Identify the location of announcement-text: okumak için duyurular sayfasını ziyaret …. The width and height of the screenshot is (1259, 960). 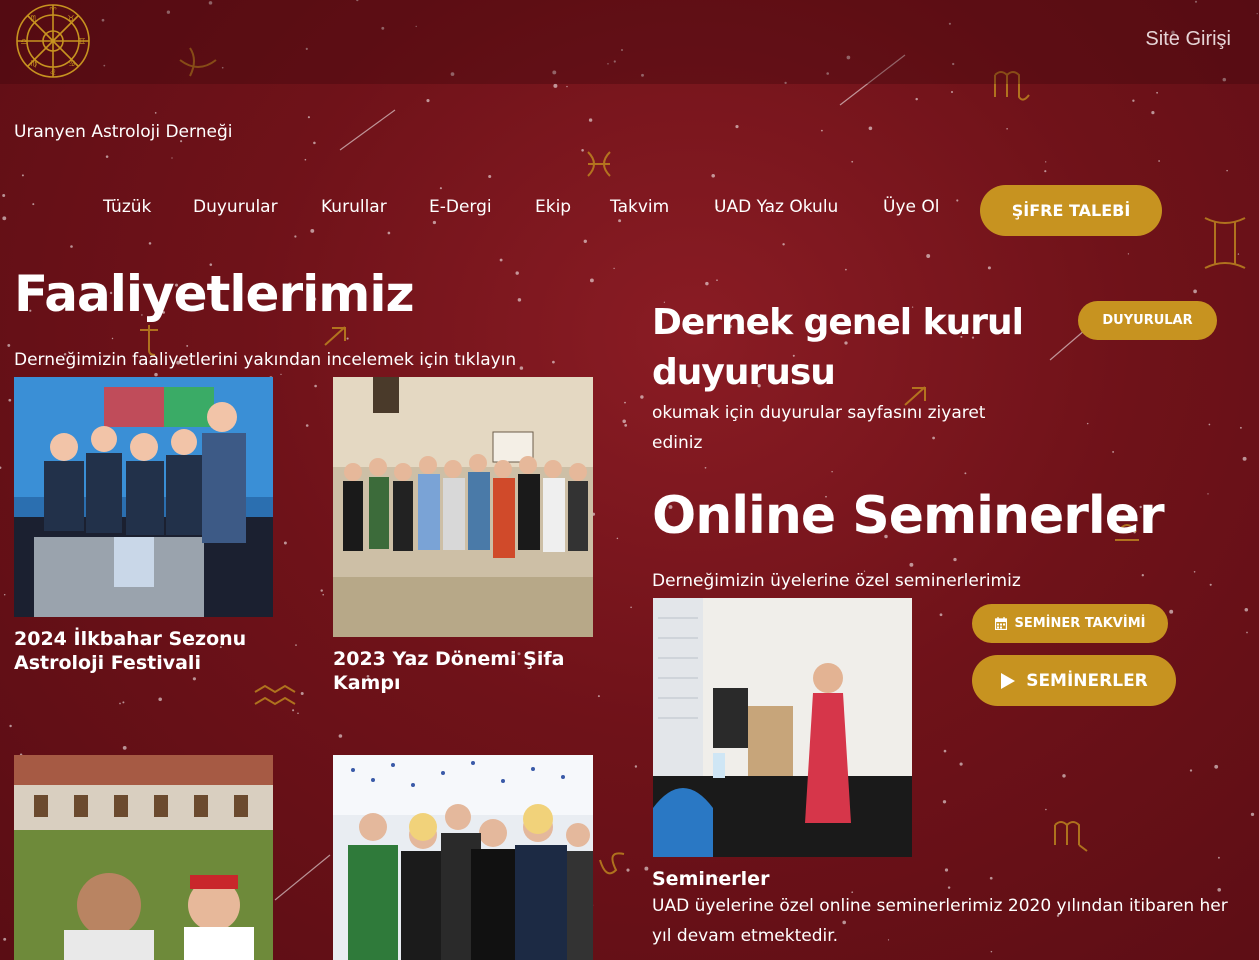
(819, 428).